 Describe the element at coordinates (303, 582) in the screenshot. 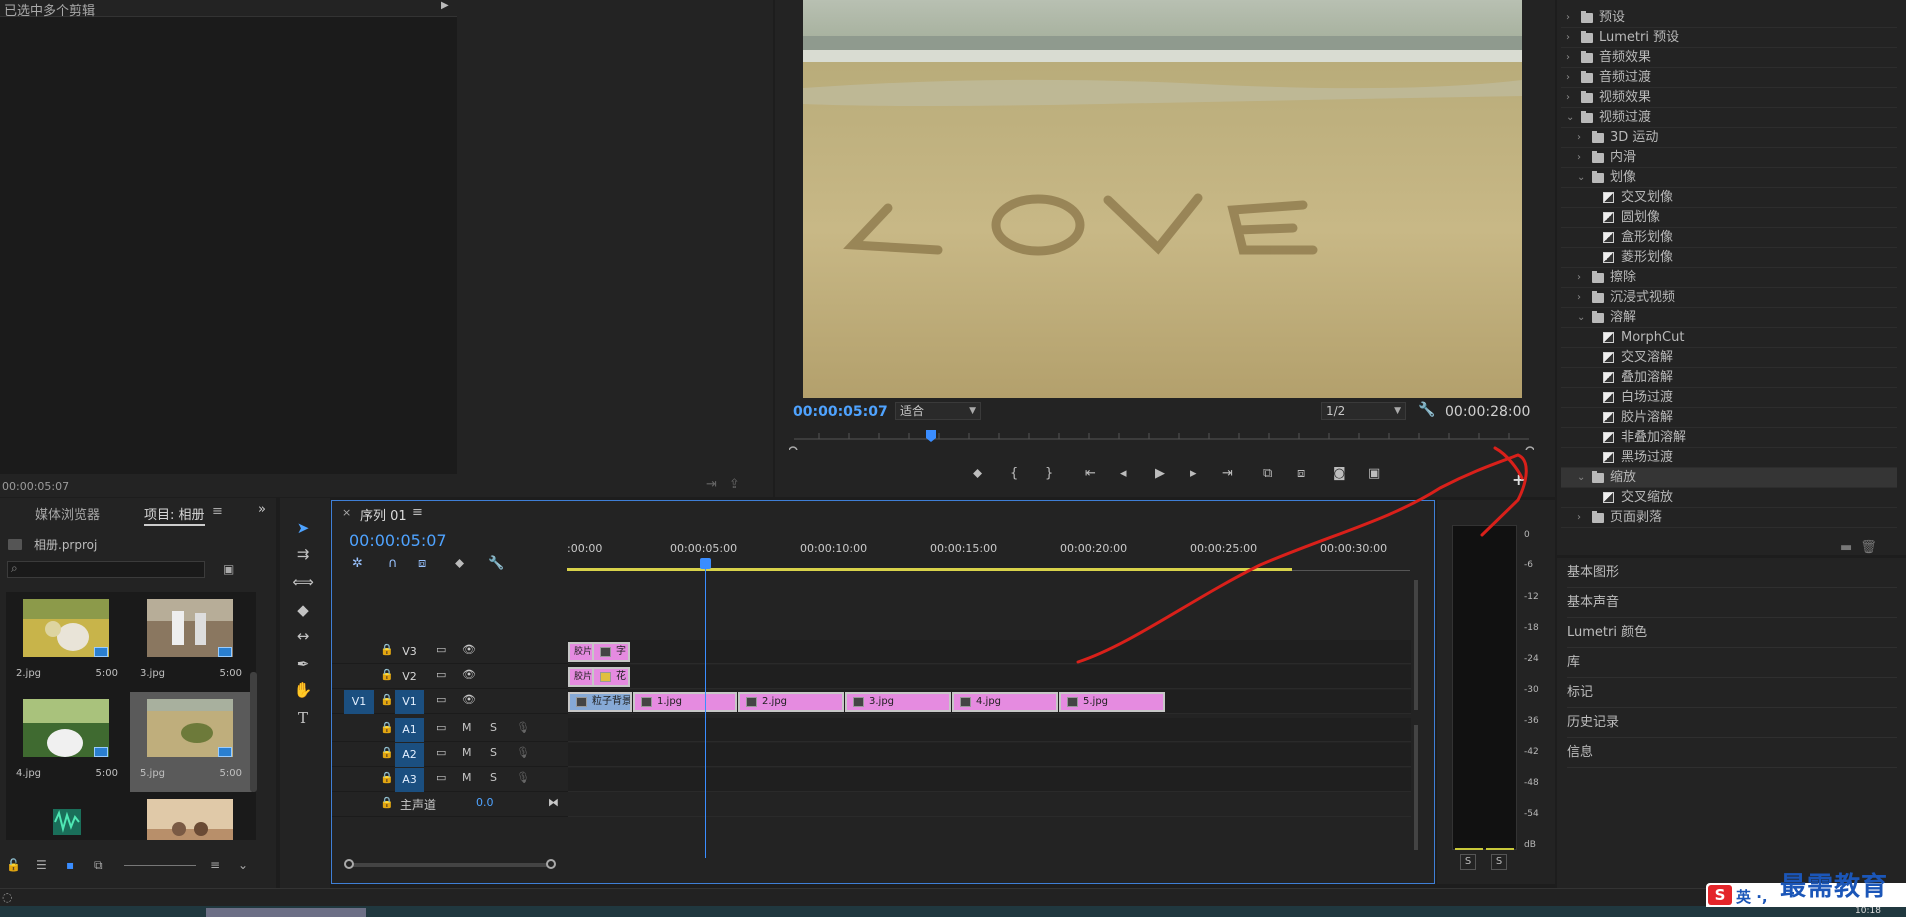

I see `ripple-edit-tool-icon: ⟺` at that location.